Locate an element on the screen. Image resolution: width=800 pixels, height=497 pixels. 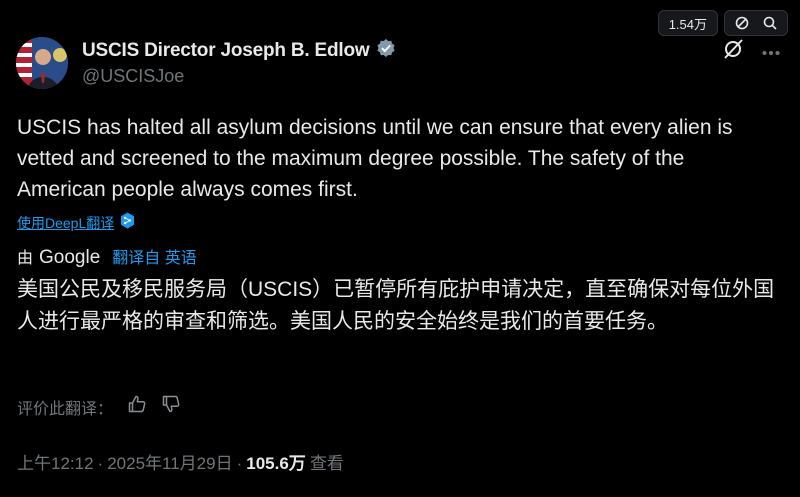
tweet-meta: 上午12:12 · 2025年11月29日 · 105.6万 查看 is located at coordinates (180, 461).